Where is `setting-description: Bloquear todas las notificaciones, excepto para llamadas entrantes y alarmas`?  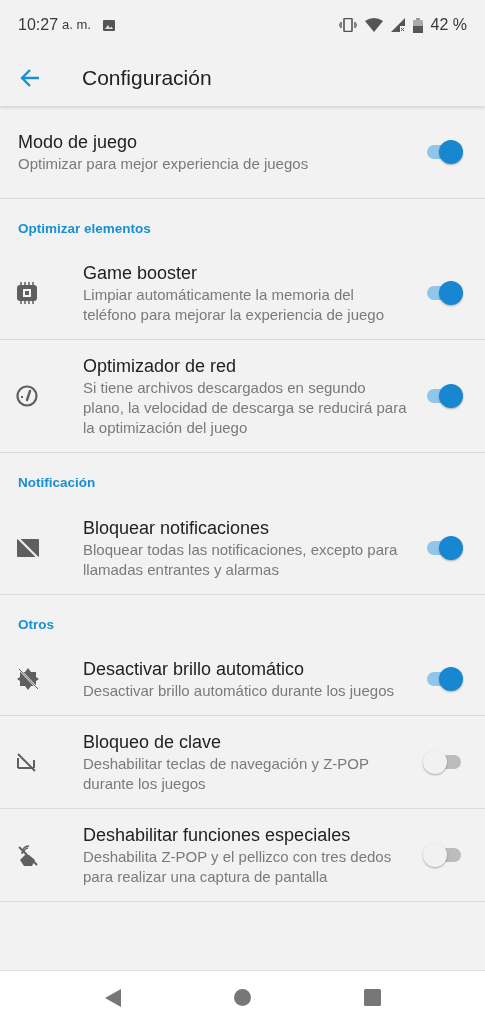
setting-description: Bloquear todas las notificaciones, excepto para llamadas entrantes y alarmas is located at coordinates (241, 559).